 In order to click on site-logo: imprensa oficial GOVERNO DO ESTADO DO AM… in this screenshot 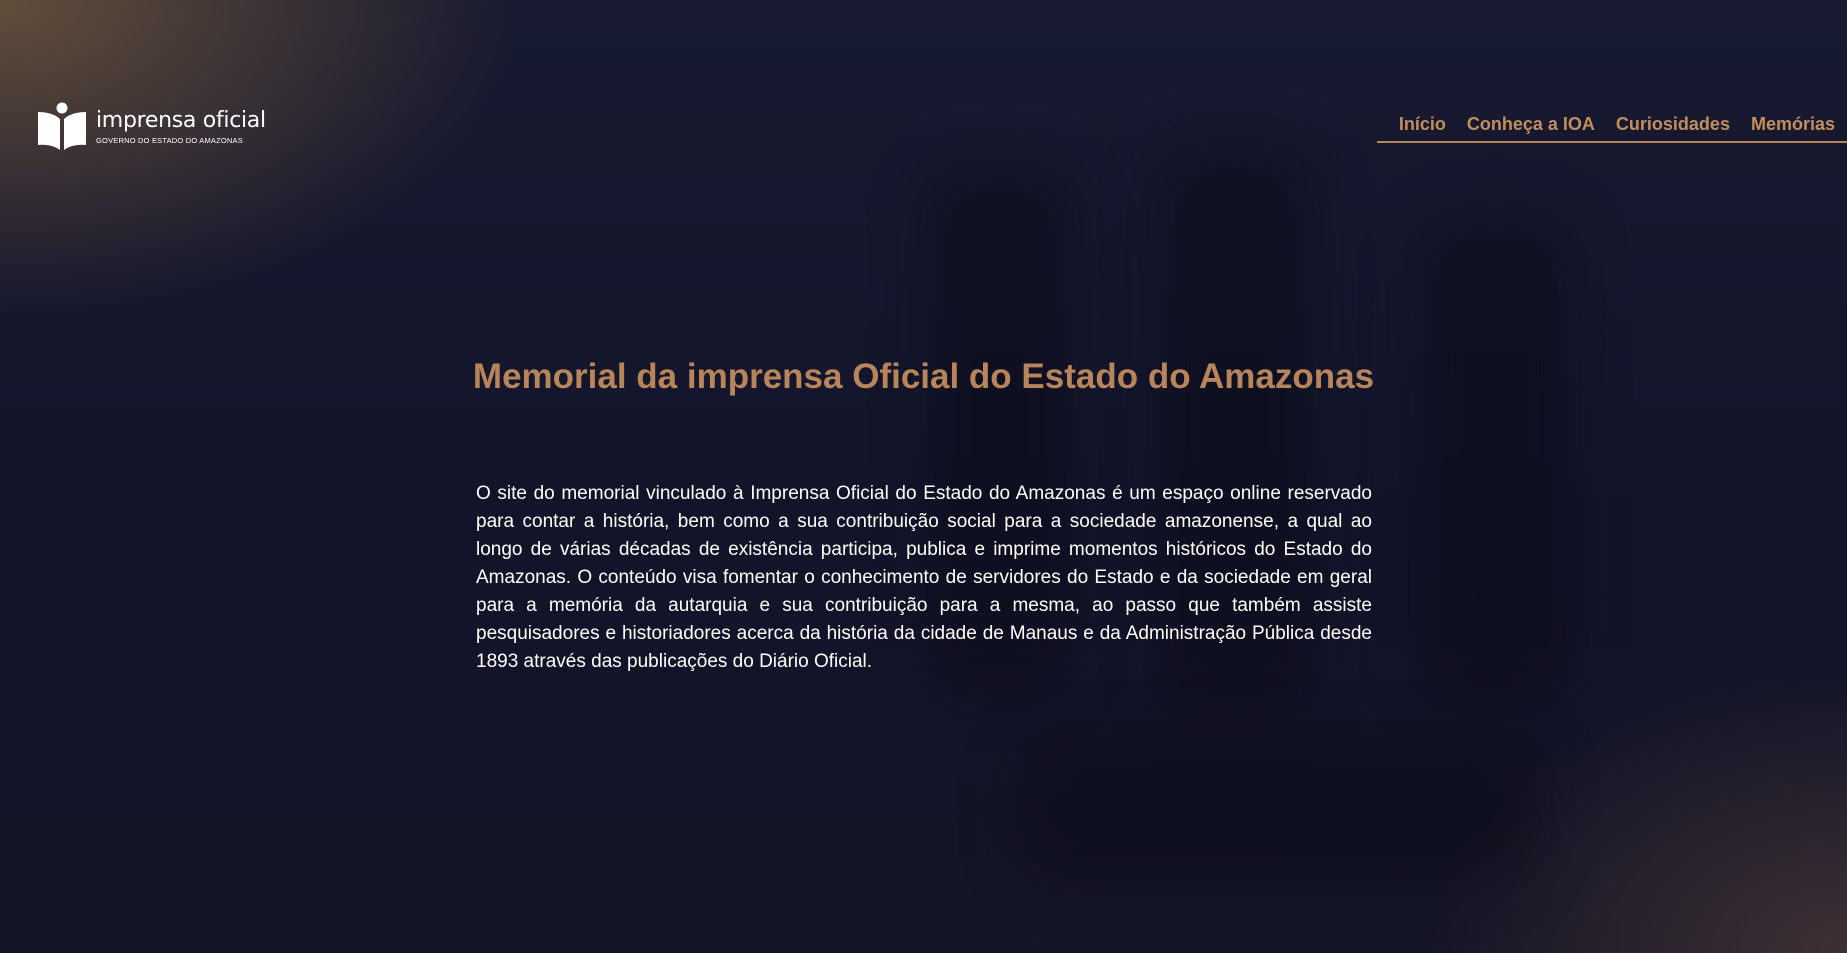, I will do `click(151, 127)`.